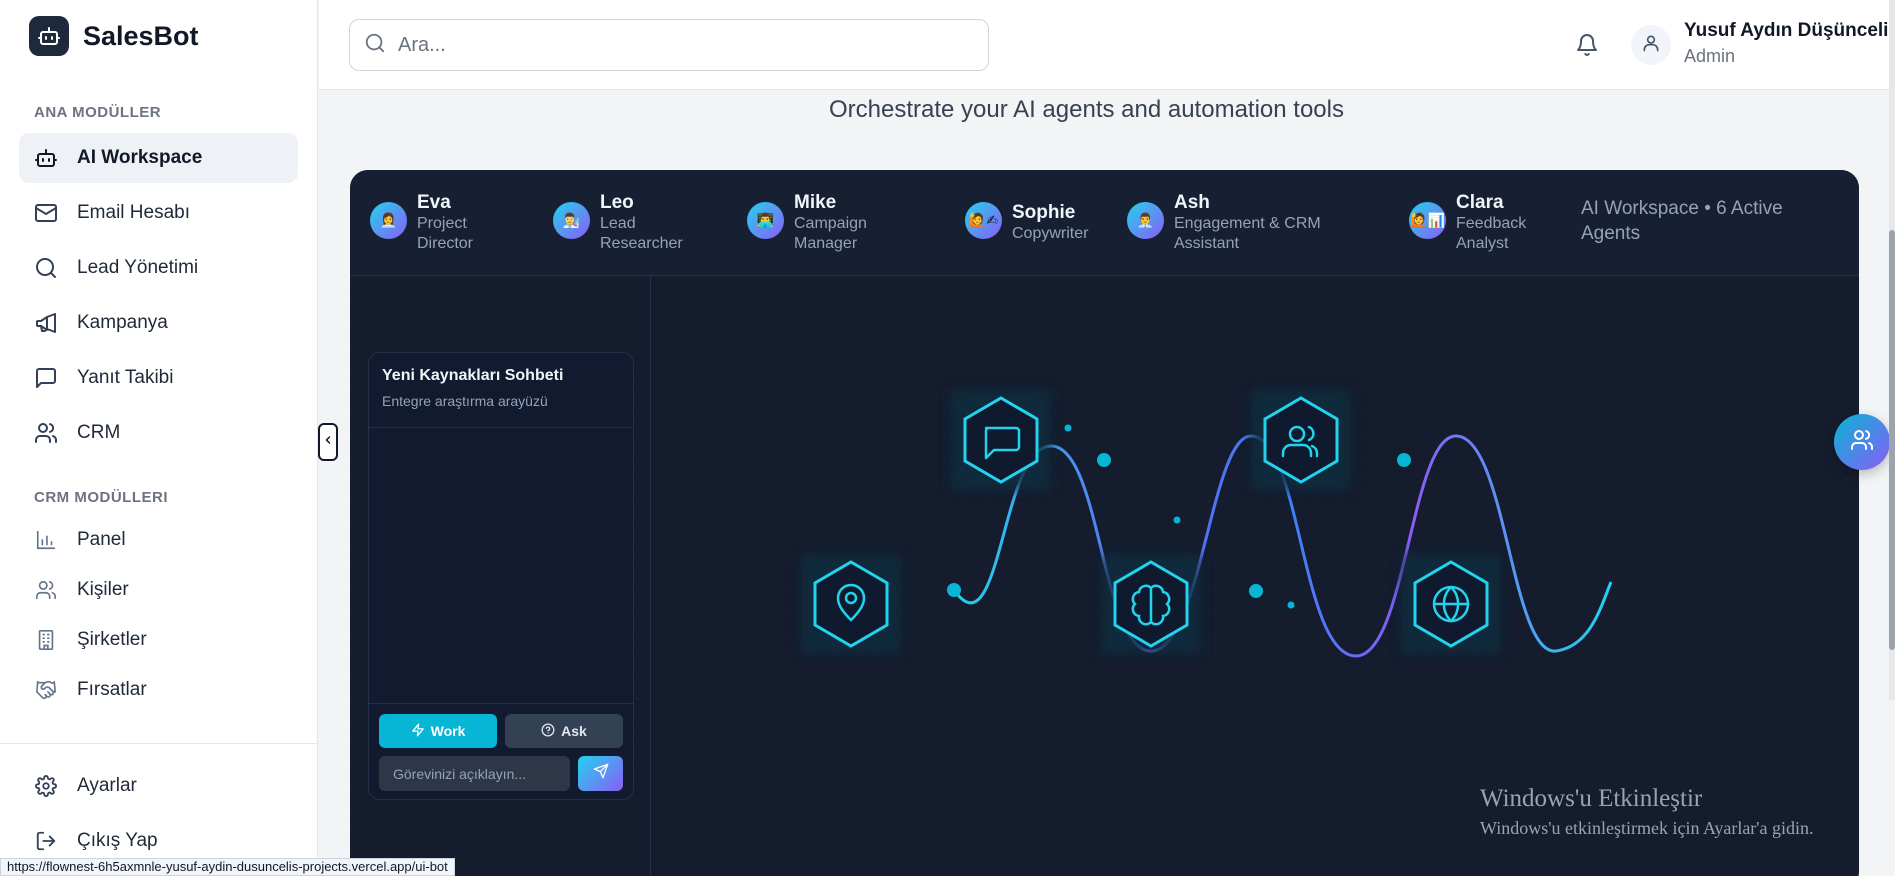  What do you see at coordinates (133, 212) in the screenshot?
I see `sidebar-item-label: Email Hesabı` at bounding box center [133, 212].